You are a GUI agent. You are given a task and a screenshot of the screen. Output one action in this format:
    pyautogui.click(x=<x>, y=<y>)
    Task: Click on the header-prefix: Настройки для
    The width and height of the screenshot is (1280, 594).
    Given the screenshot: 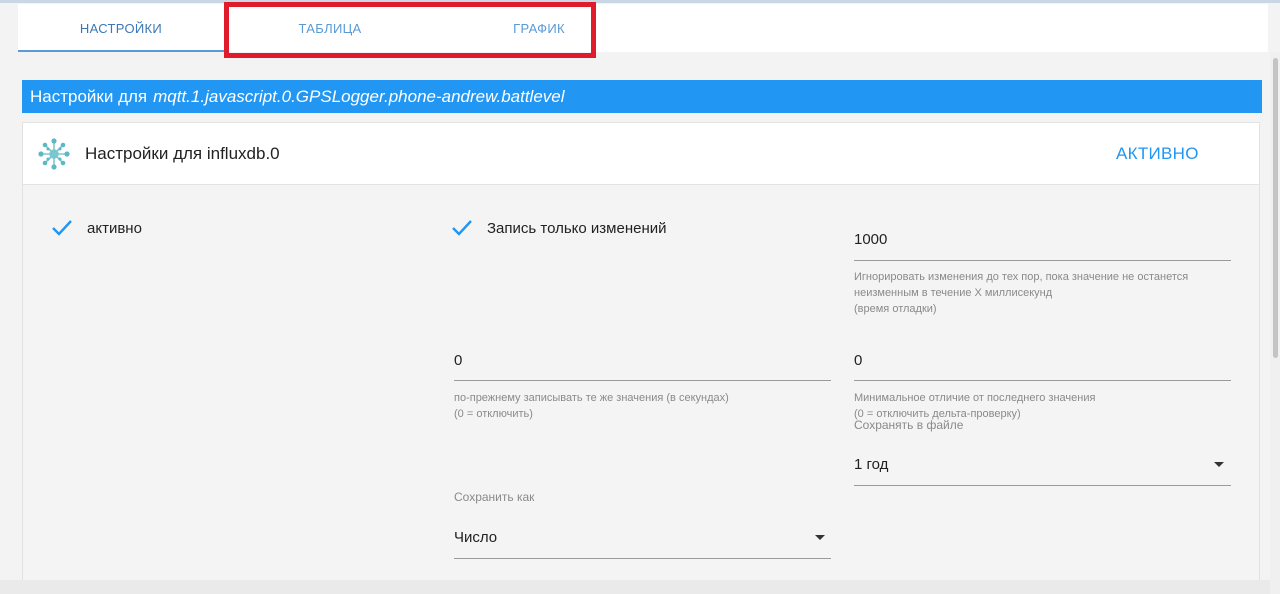 What is the action you would take?
    pyautogui.click(x=89, y=96)
    